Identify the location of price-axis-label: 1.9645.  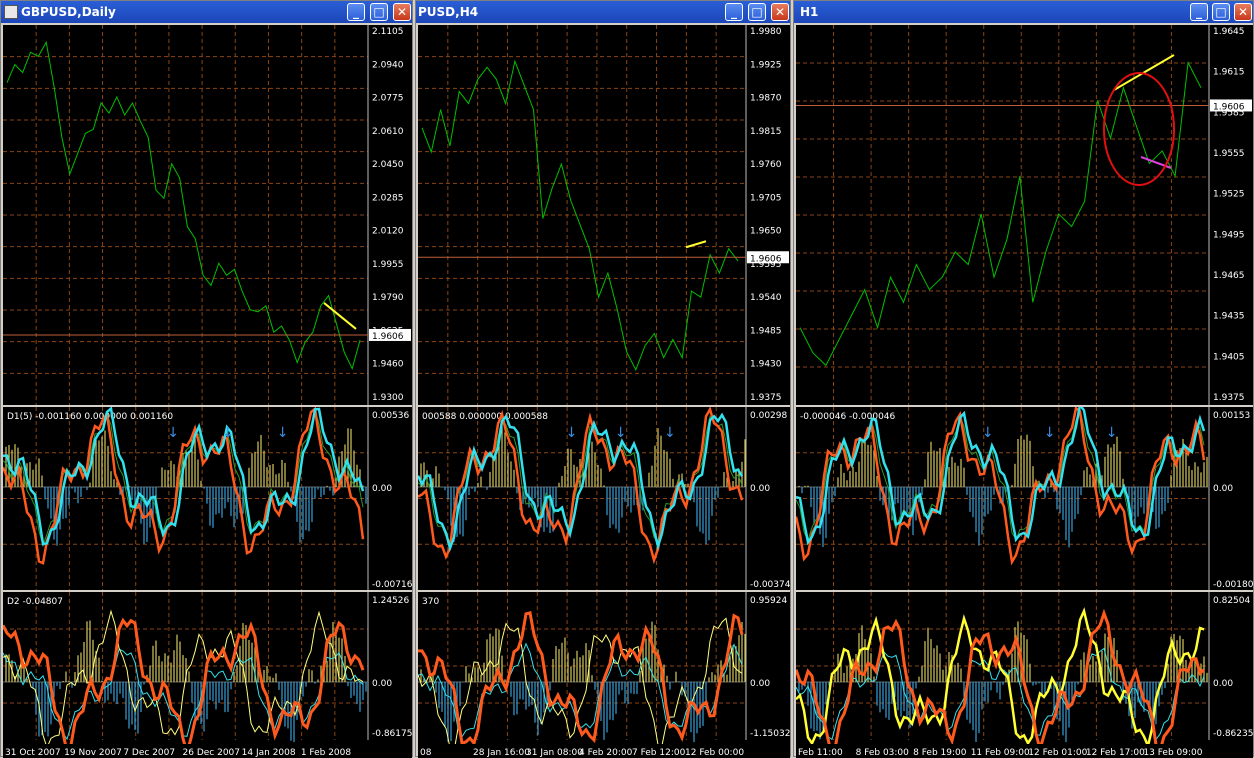
(1229, 32).